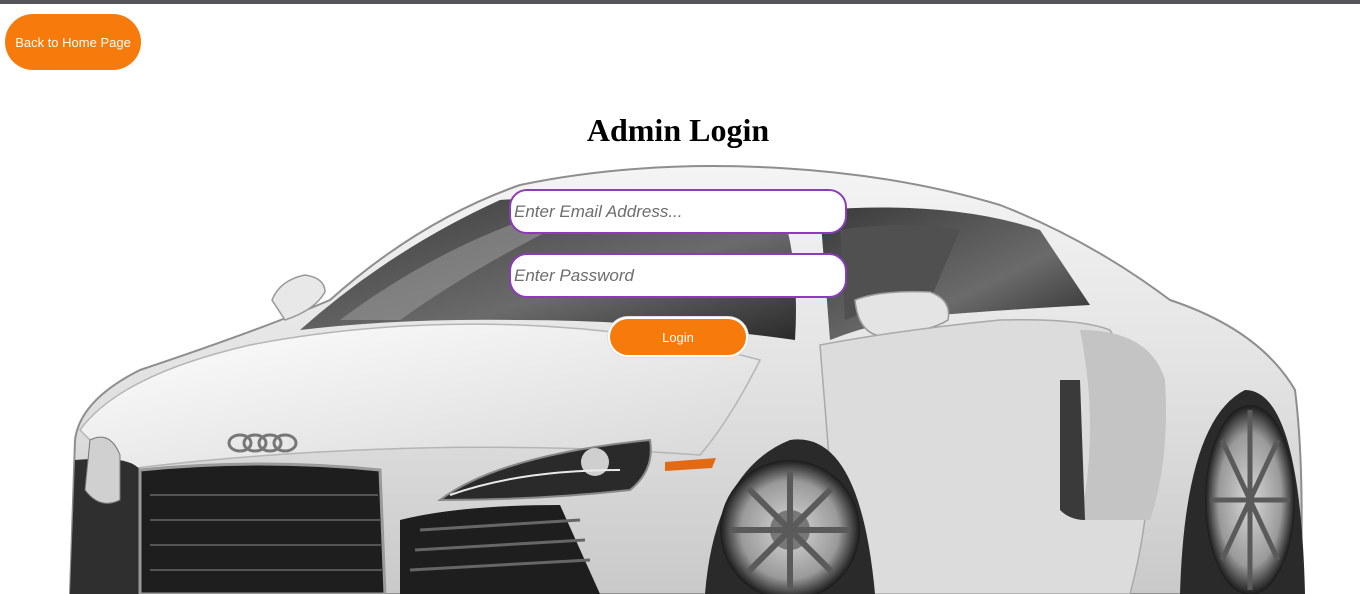  What do you see at coordinates (678, 130) in the screenshot?
I see `page-title: Admin Login` at bounding box center [678, 130].